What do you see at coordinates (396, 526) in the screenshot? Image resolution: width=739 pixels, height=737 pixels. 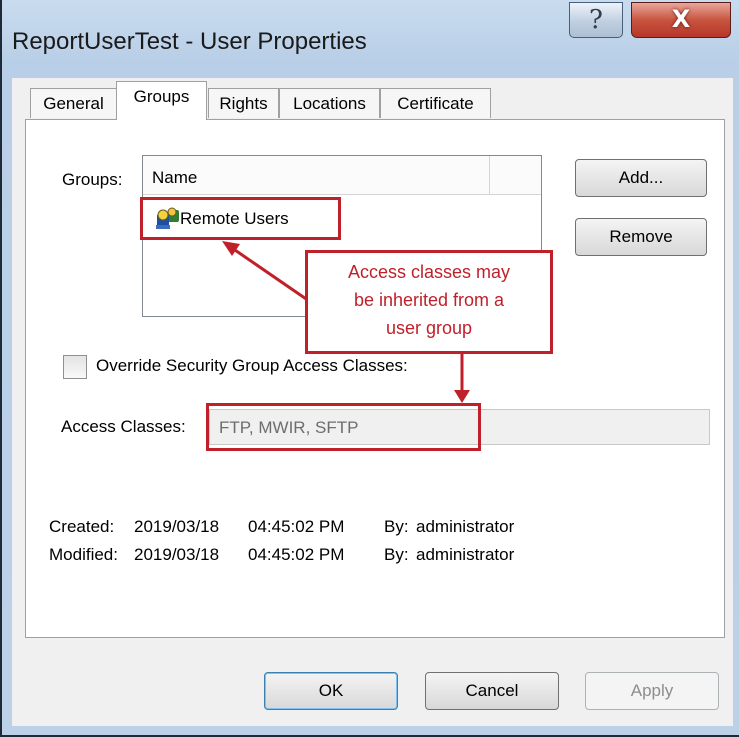 I see `created-by-label: By:` at bounding box center [396, 526].